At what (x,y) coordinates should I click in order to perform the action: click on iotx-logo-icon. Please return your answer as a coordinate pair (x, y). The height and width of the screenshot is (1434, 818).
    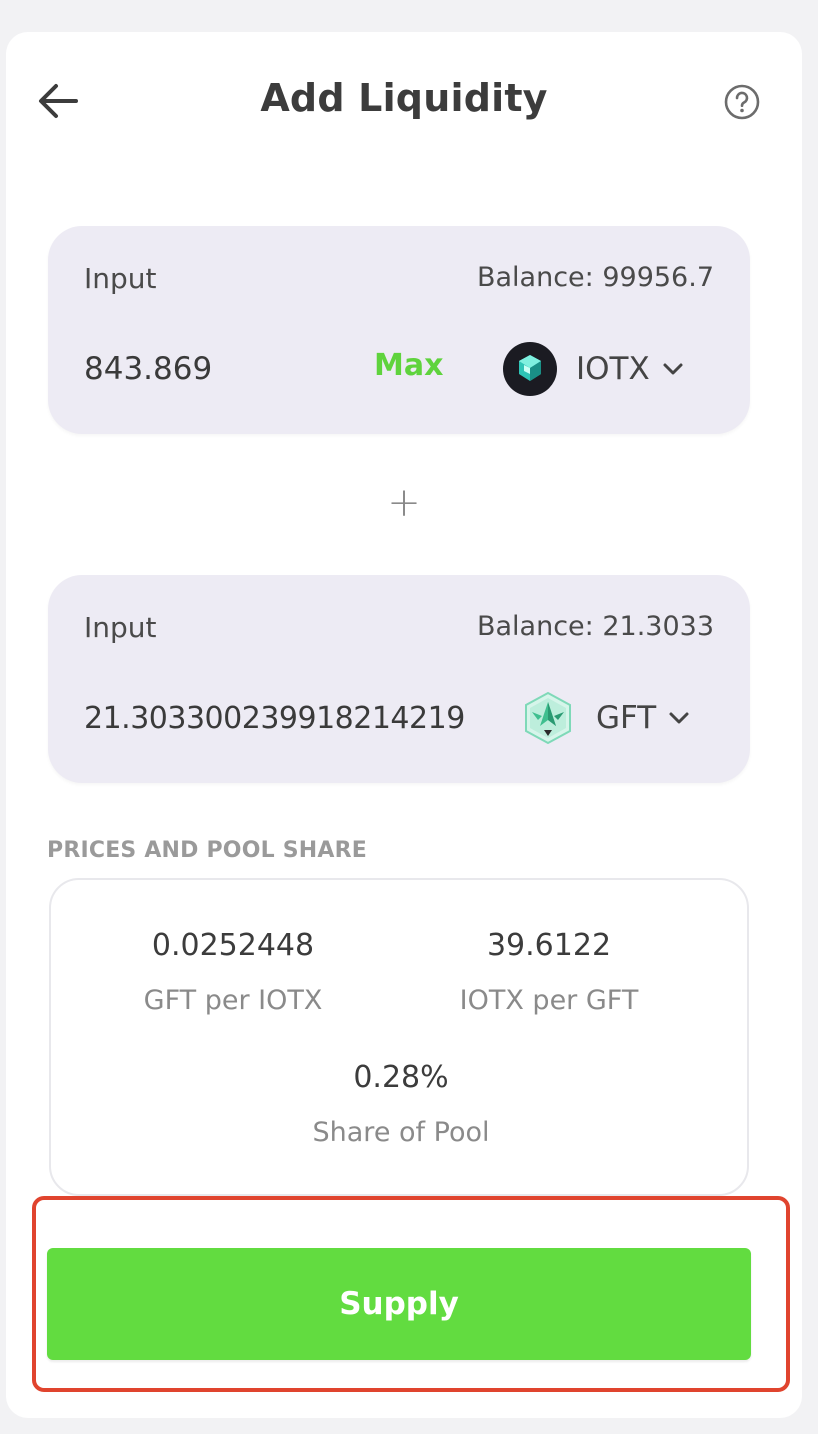
    Looking at the image, I should click on (530, 369).